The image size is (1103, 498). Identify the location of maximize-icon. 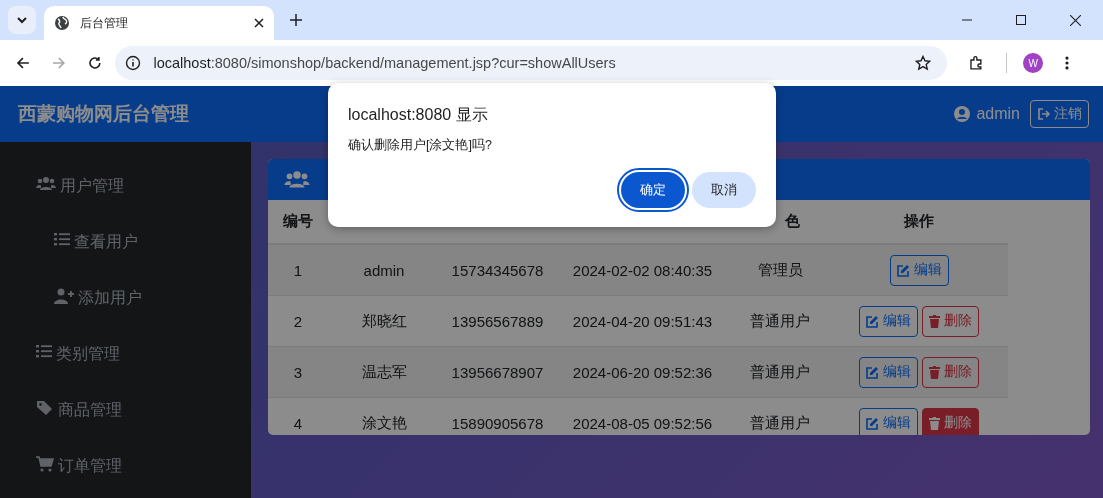
(1021, 20).